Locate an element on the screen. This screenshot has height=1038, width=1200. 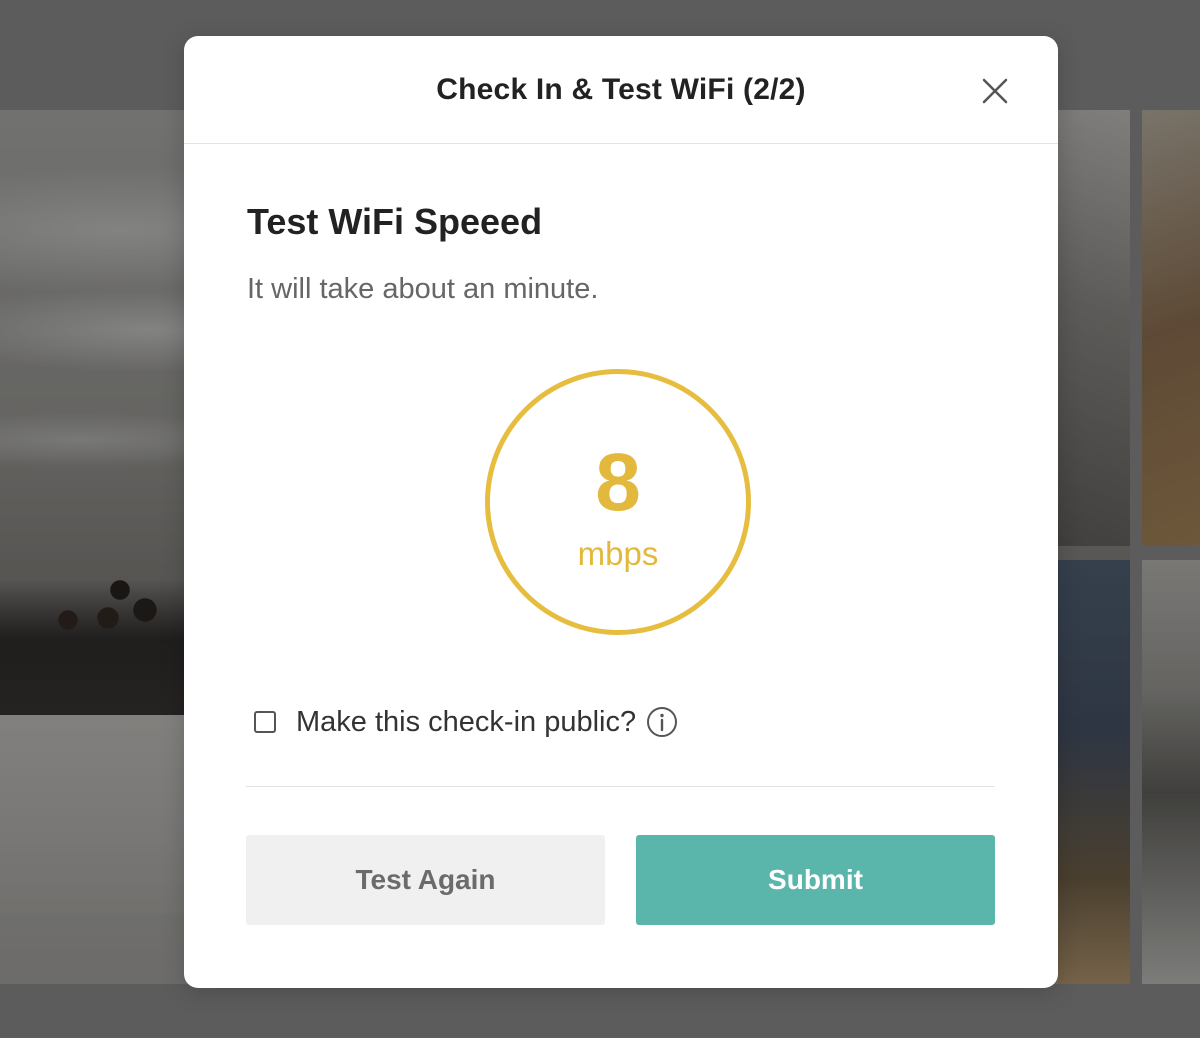
divider is located at coordinates (620, 786).